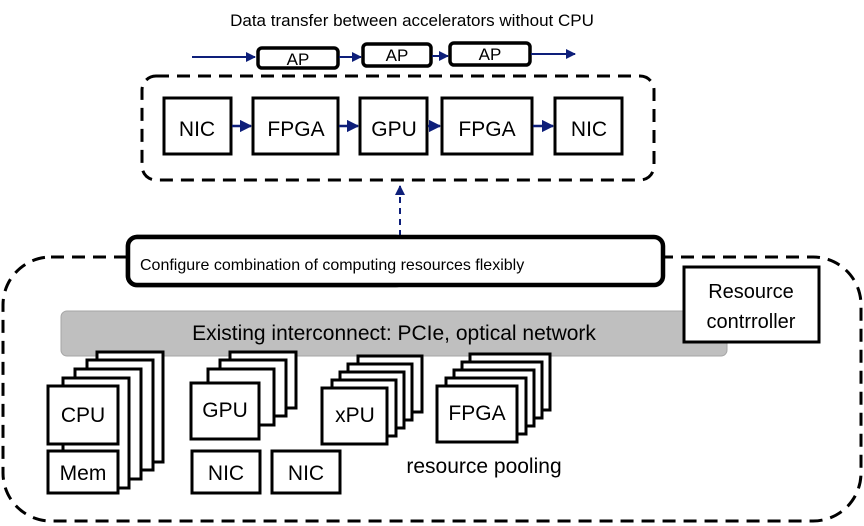 The image size is (864, 526). What do you see at coordinates (397, 55) in the screenshot?
I see `ap-label-2: AP` at bounding box center [397, 55].